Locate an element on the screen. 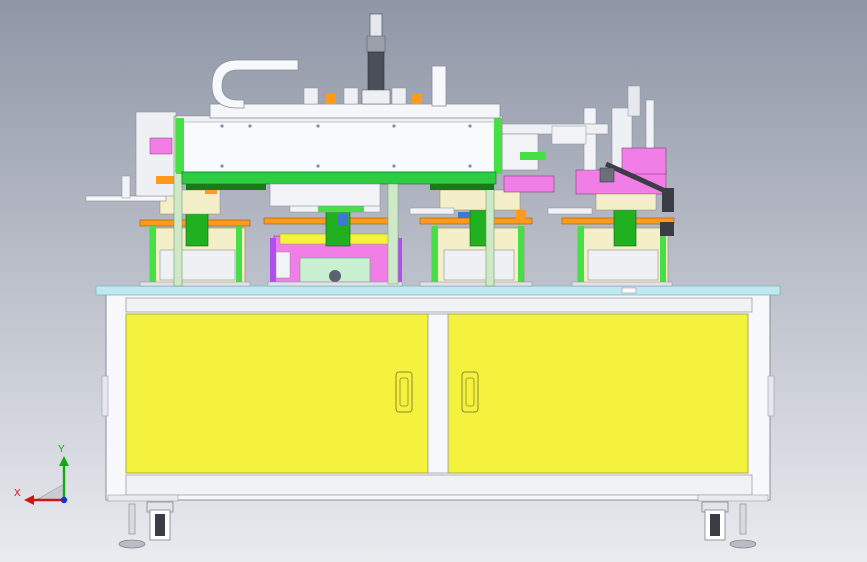 The width and height of the screenshot is (867, 562). transfer-pink-block is located at coordinates (529, 184).